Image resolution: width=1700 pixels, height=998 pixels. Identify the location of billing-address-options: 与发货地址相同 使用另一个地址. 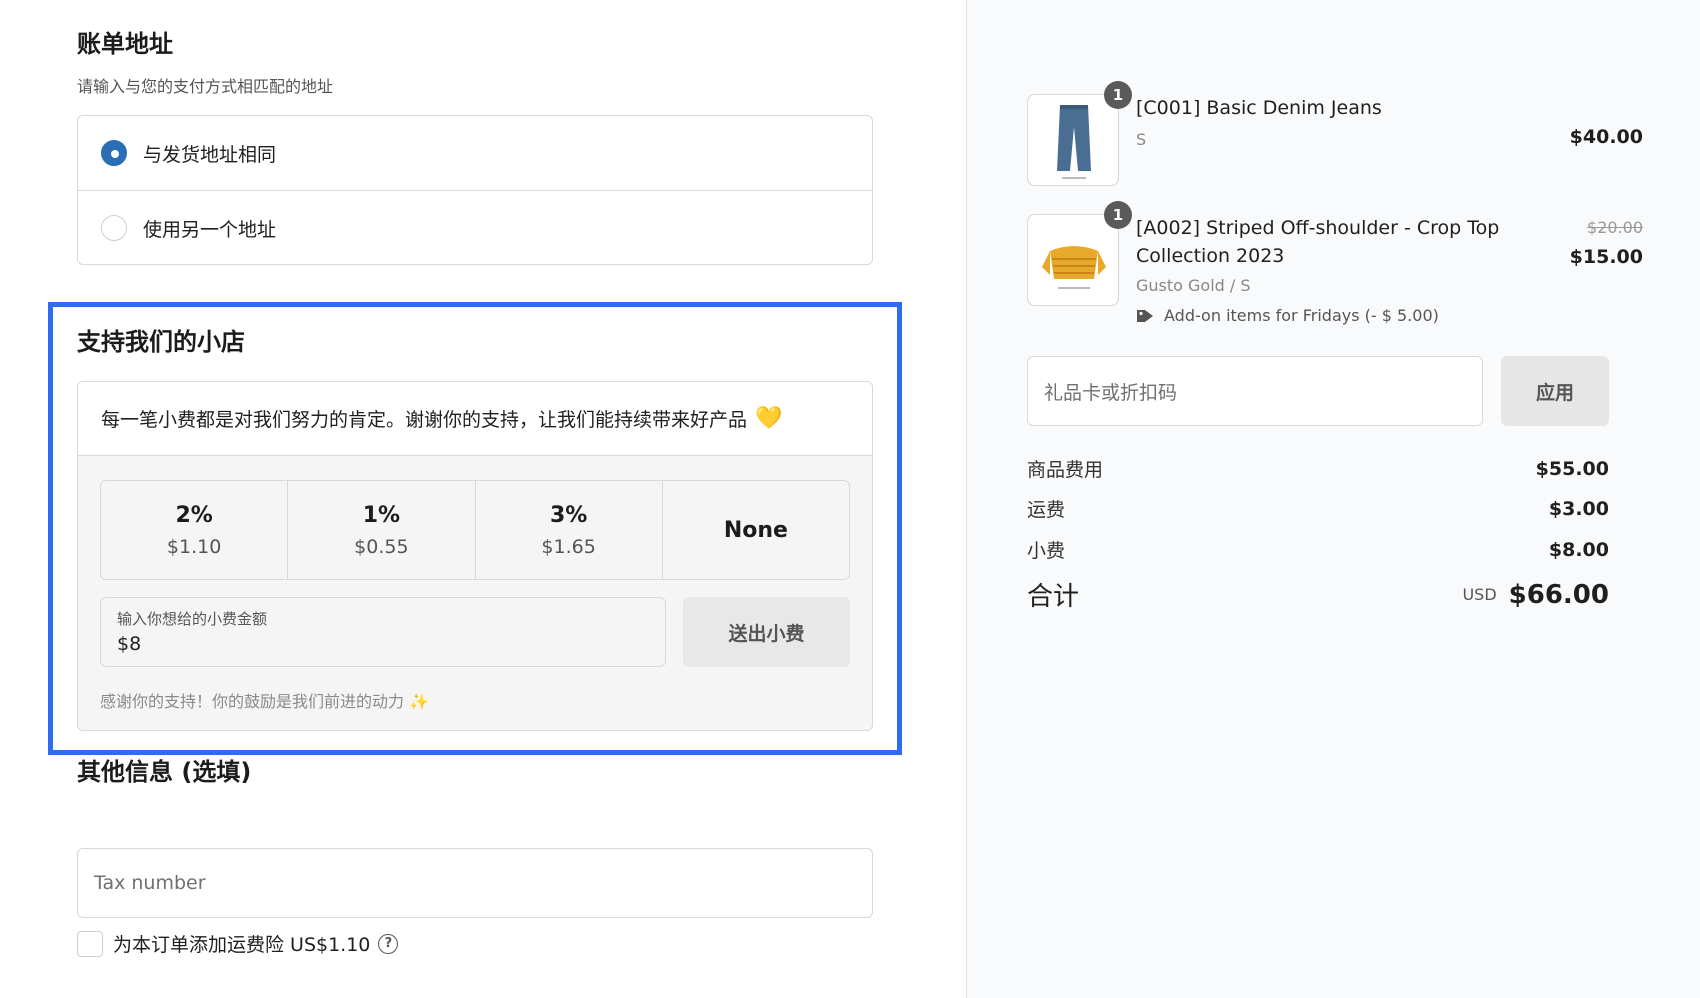
(475, 190).